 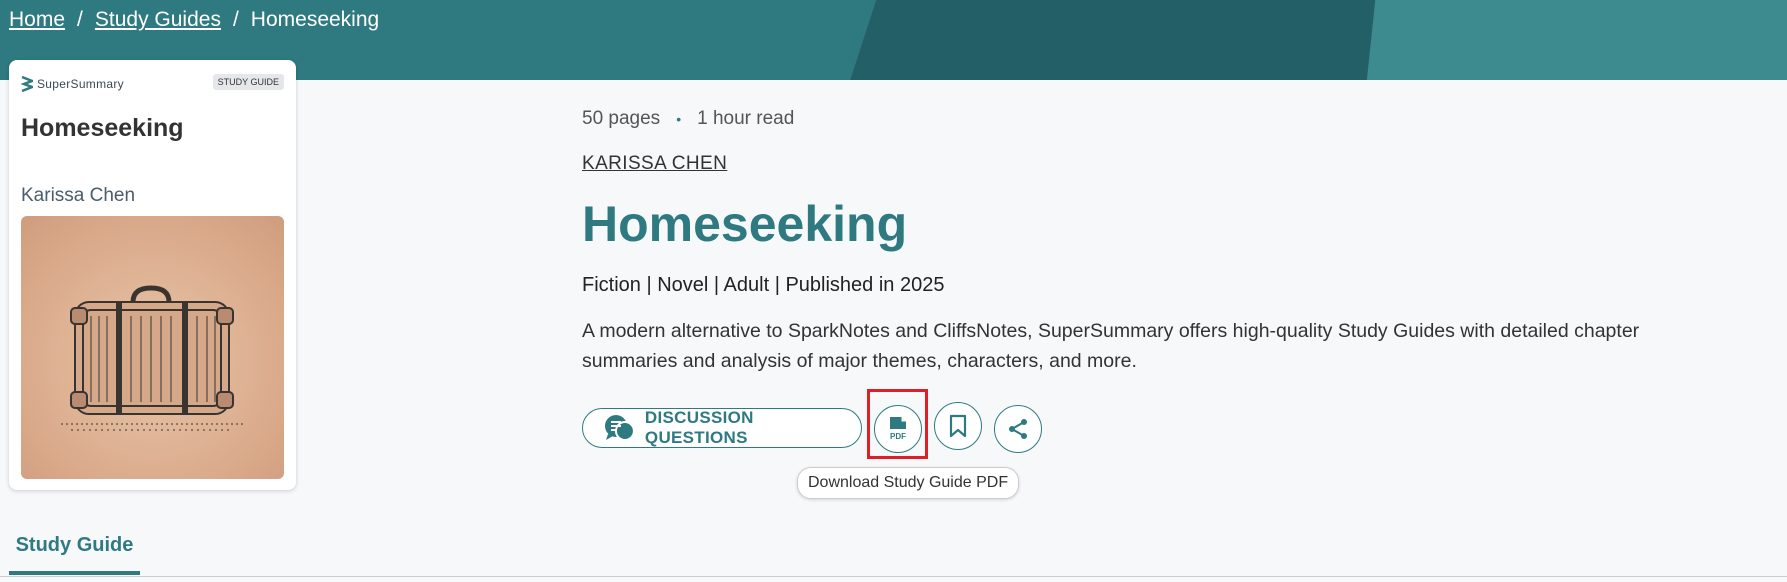 I want to click on breadcrumb-current: Homeseeking, so click(x=315, y=19).